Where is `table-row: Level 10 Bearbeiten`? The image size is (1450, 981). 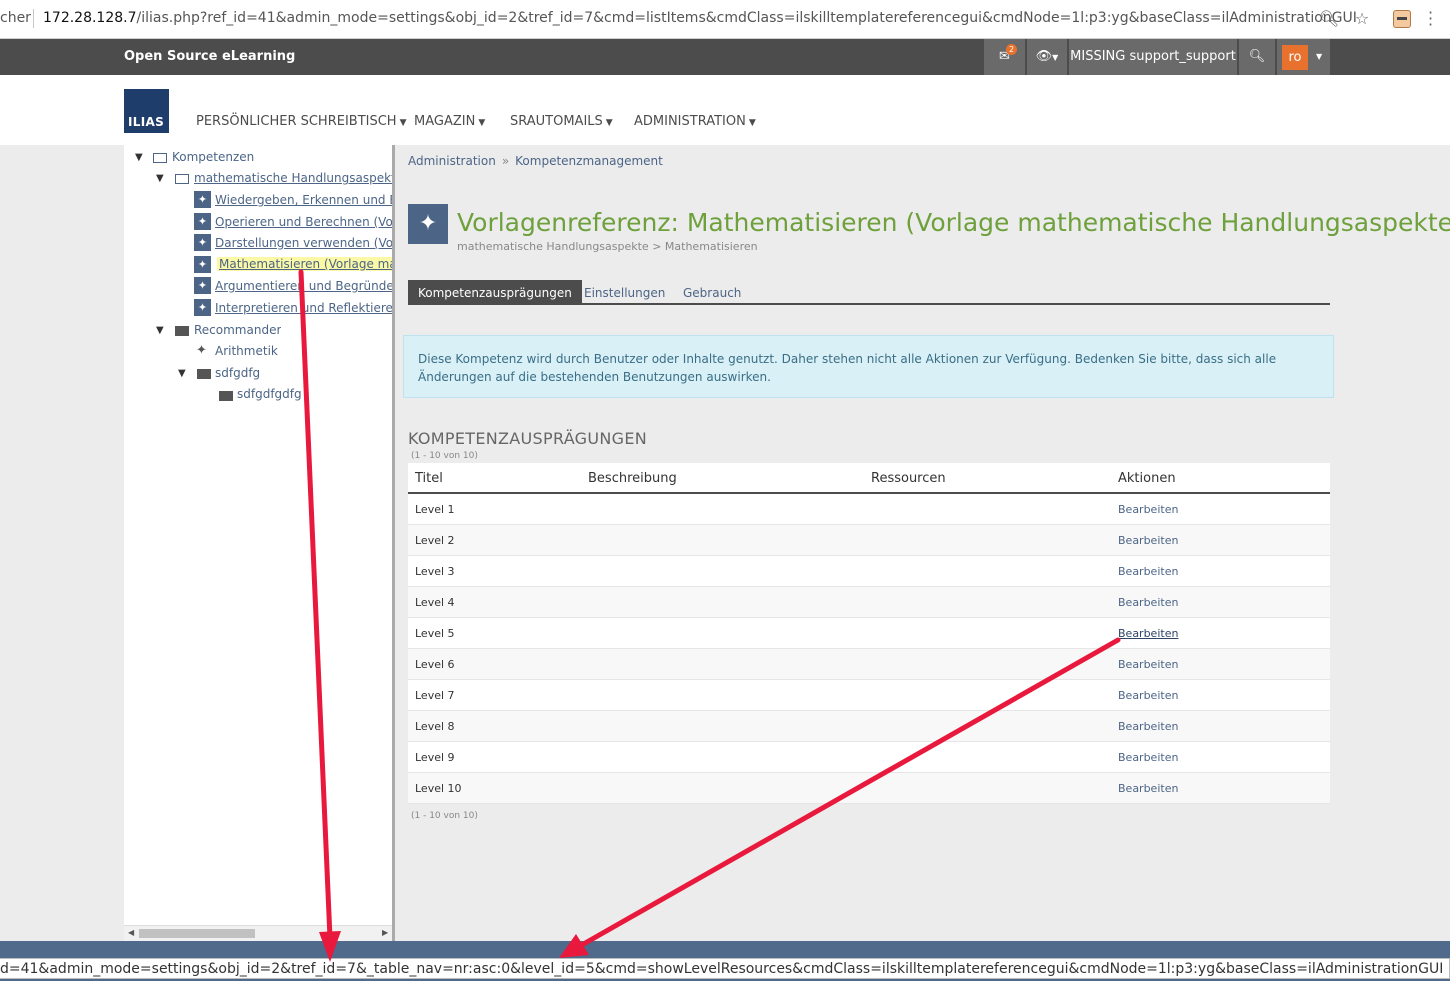
table-row: Level 10 Bearbeiten is located at coordinates (869, 788).